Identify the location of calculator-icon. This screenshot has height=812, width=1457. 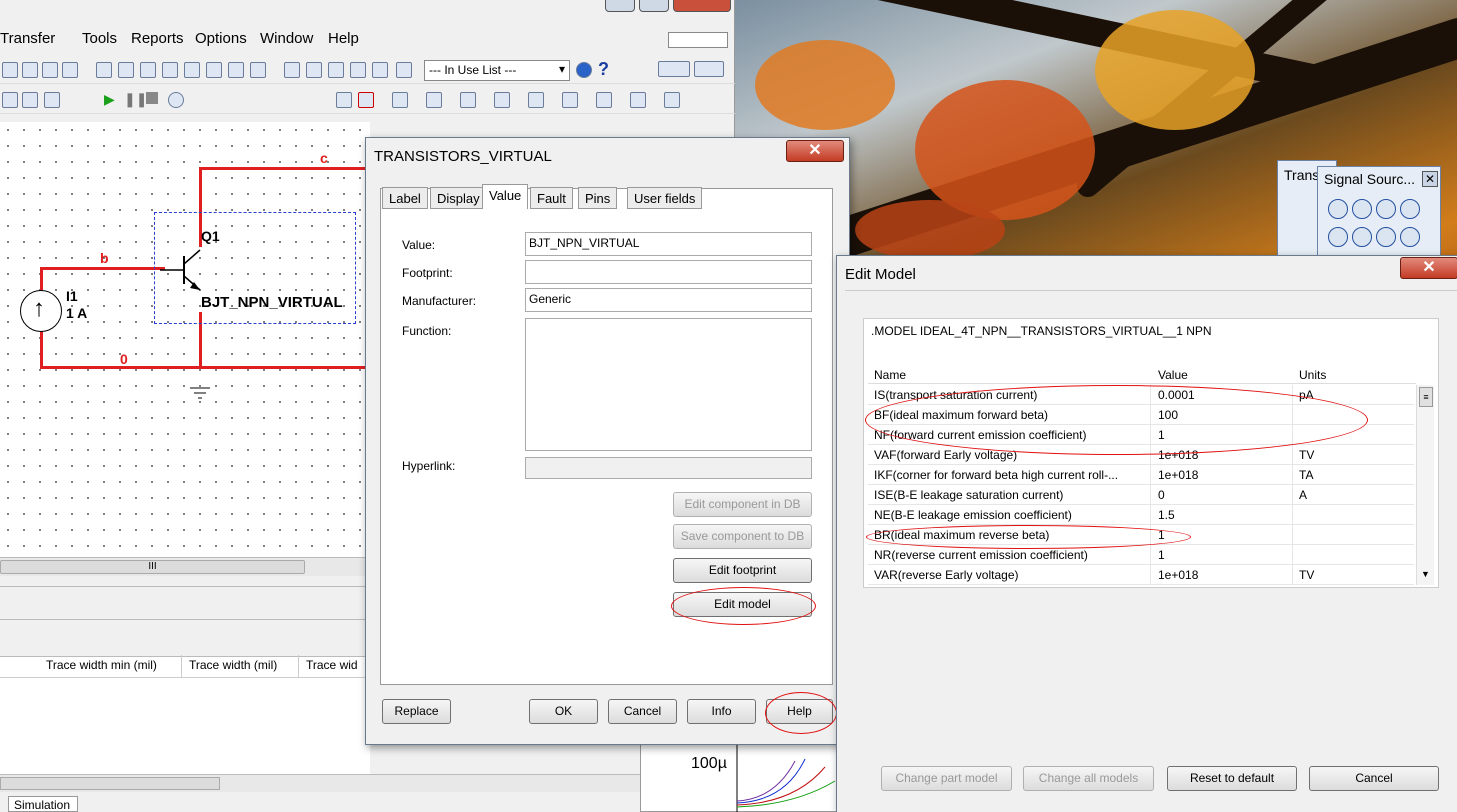
(292, 70).